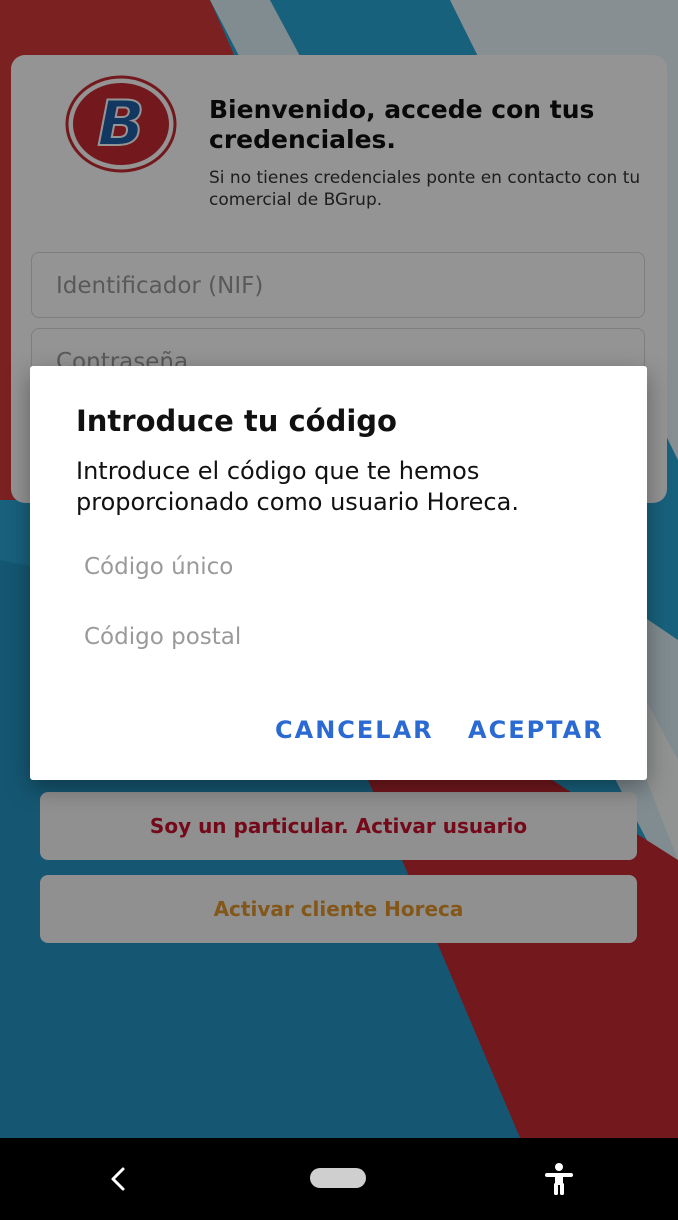 The height and width of the screenshot is (1220, 678). Describe the element at coordinates (344, 574) in the screenshot. I see `unique-code-input: Código único` at that location.